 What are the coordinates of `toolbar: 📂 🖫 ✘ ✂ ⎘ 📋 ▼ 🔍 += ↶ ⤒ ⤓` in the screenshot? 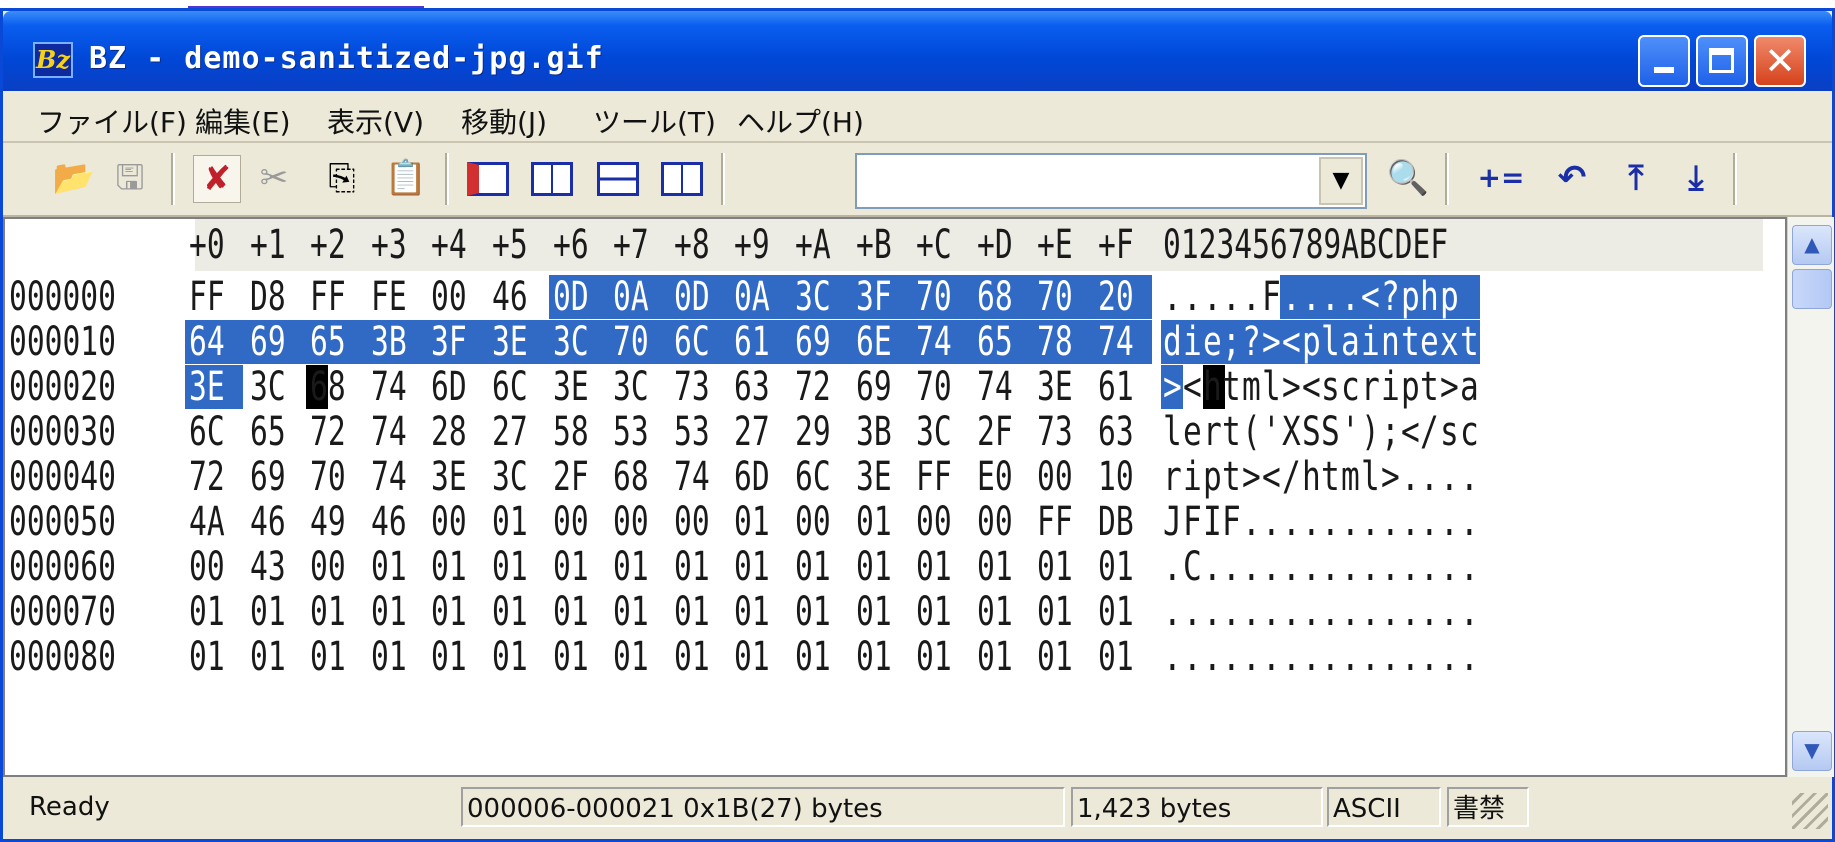 It's located at (917, 180).